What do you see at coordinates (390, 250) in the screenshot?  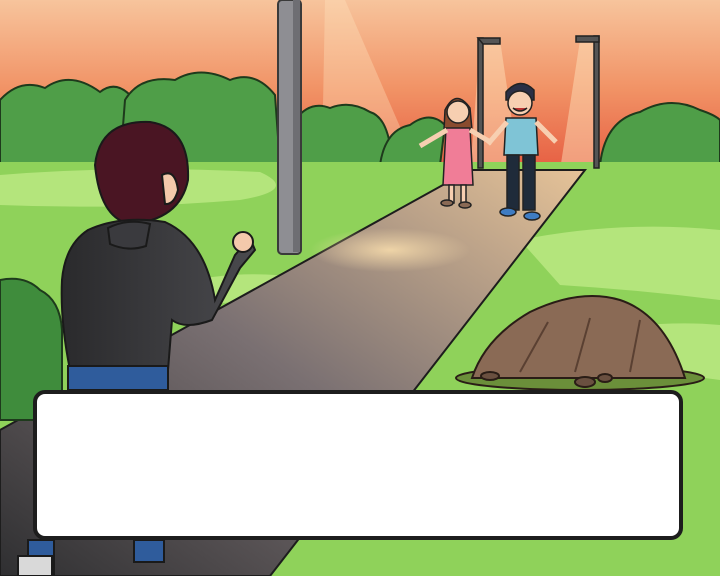 I see `path-light-pool` at bounding box center [390, 250].